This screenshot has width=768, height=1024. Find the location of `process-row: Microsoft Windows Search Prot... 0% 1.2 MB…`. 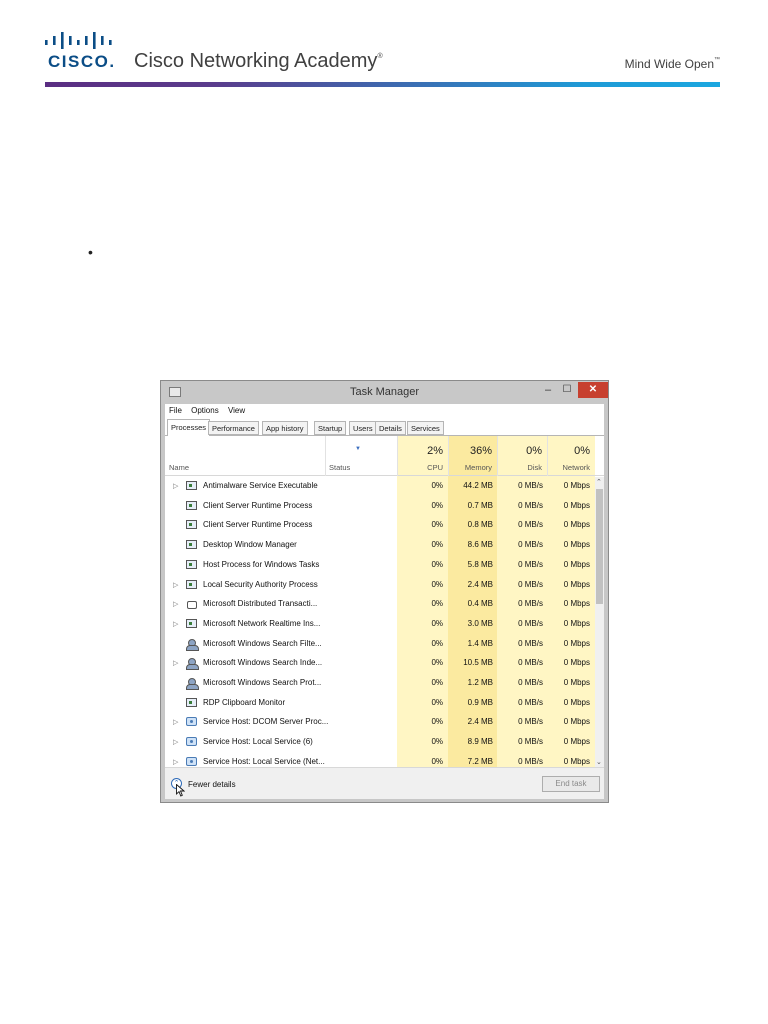

process-row: Microsoft Windows Search Prot... 0% 1.2 MB… is located at coordinates (380, 684).